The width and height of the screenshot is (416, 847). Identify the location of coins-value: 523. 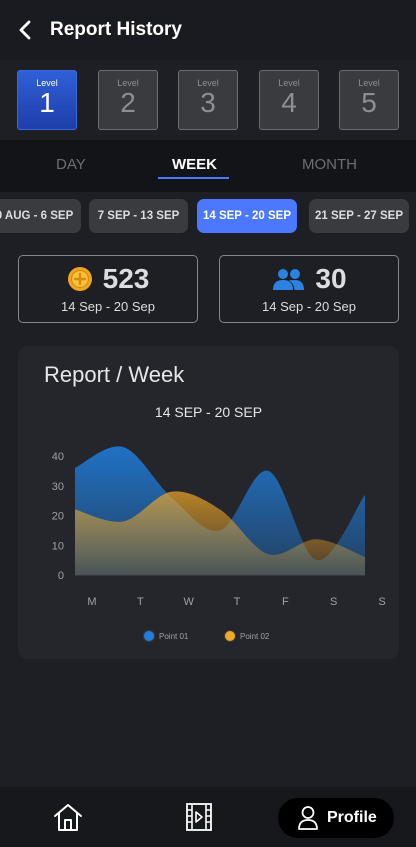
(126, 278).